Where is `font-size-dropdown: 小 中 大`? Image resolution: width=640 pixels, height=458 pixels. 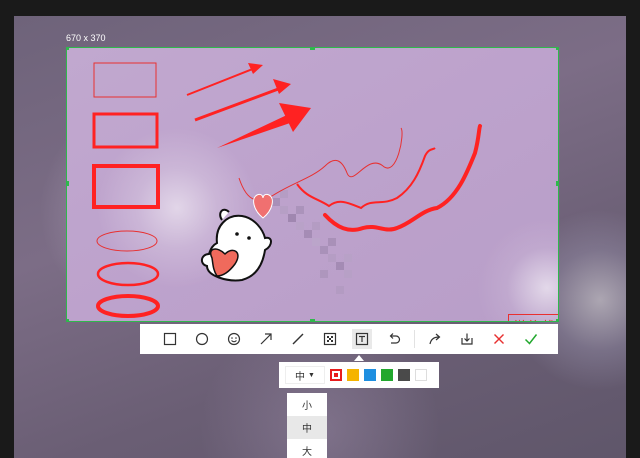
font-size-dropdown: 小 中 大 is located at coordinates (307, 425).